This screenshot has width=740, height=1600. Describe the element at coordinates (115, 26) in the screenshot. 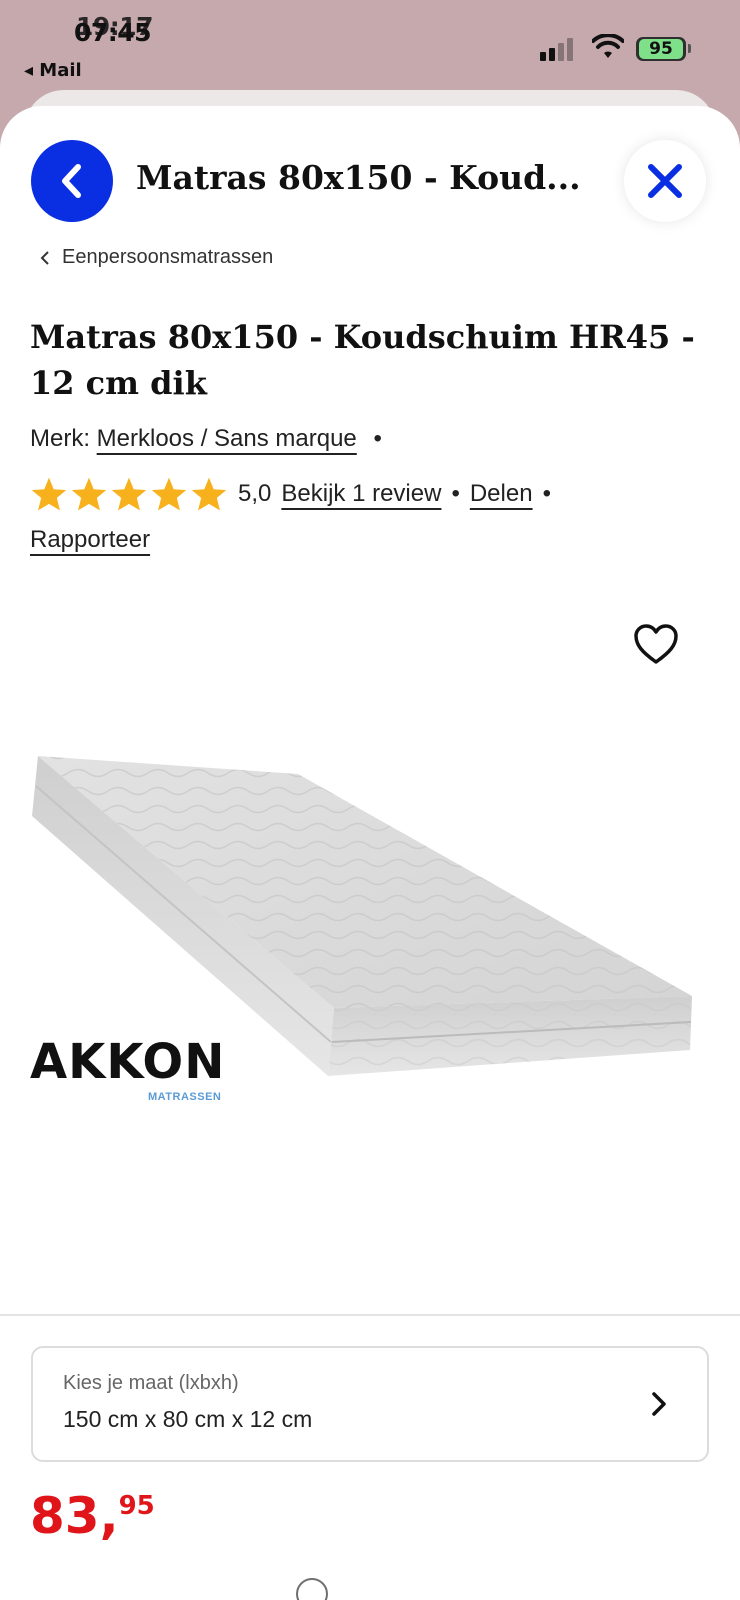

I see `status-time-overlay: 19:17` at that location.